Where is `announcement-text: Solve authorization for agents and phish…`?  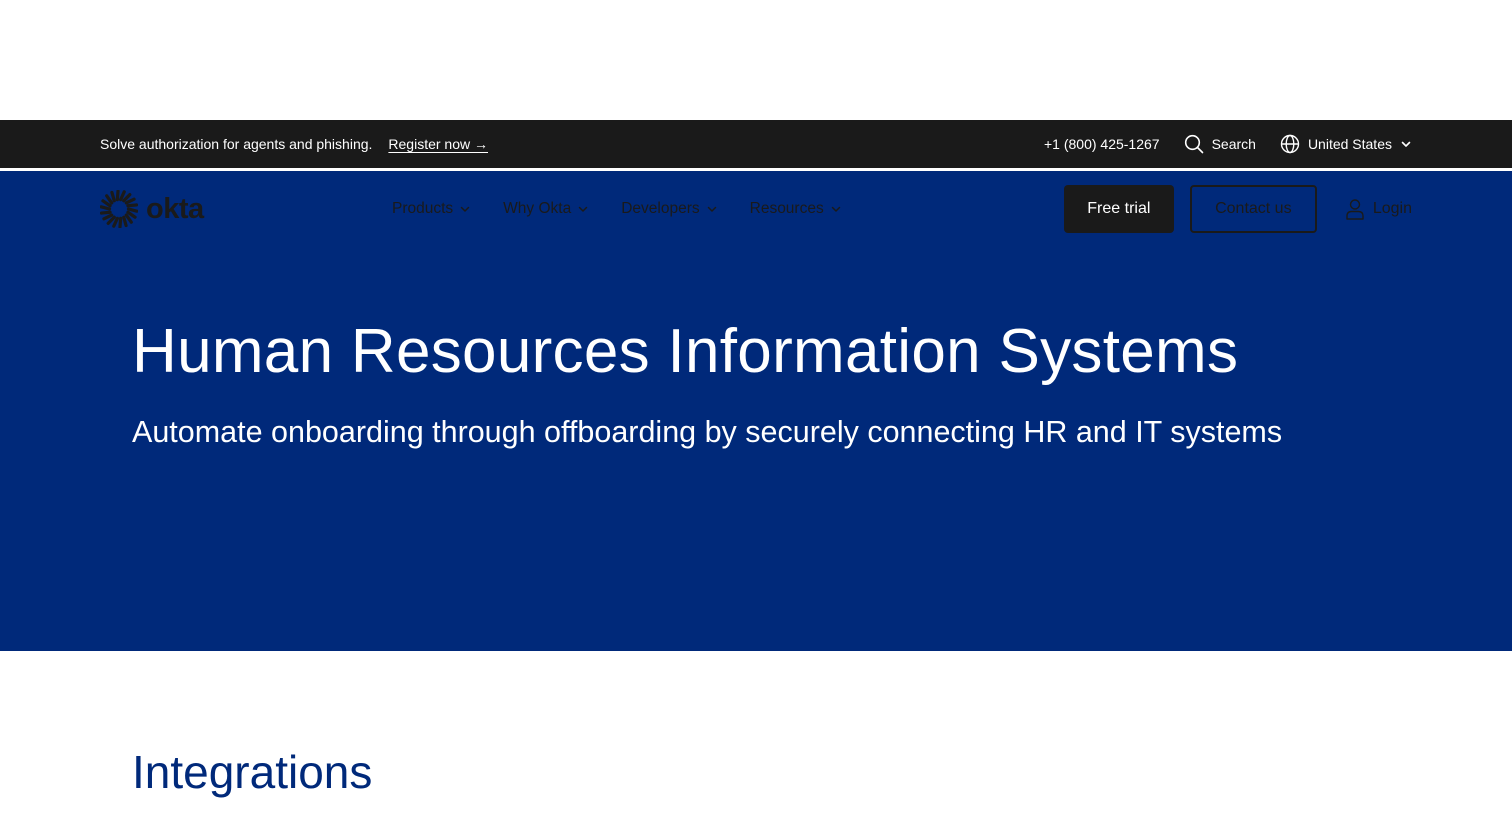
announcement-text: Solve authorization for agents and phish… is located at coordinates (236, 144).